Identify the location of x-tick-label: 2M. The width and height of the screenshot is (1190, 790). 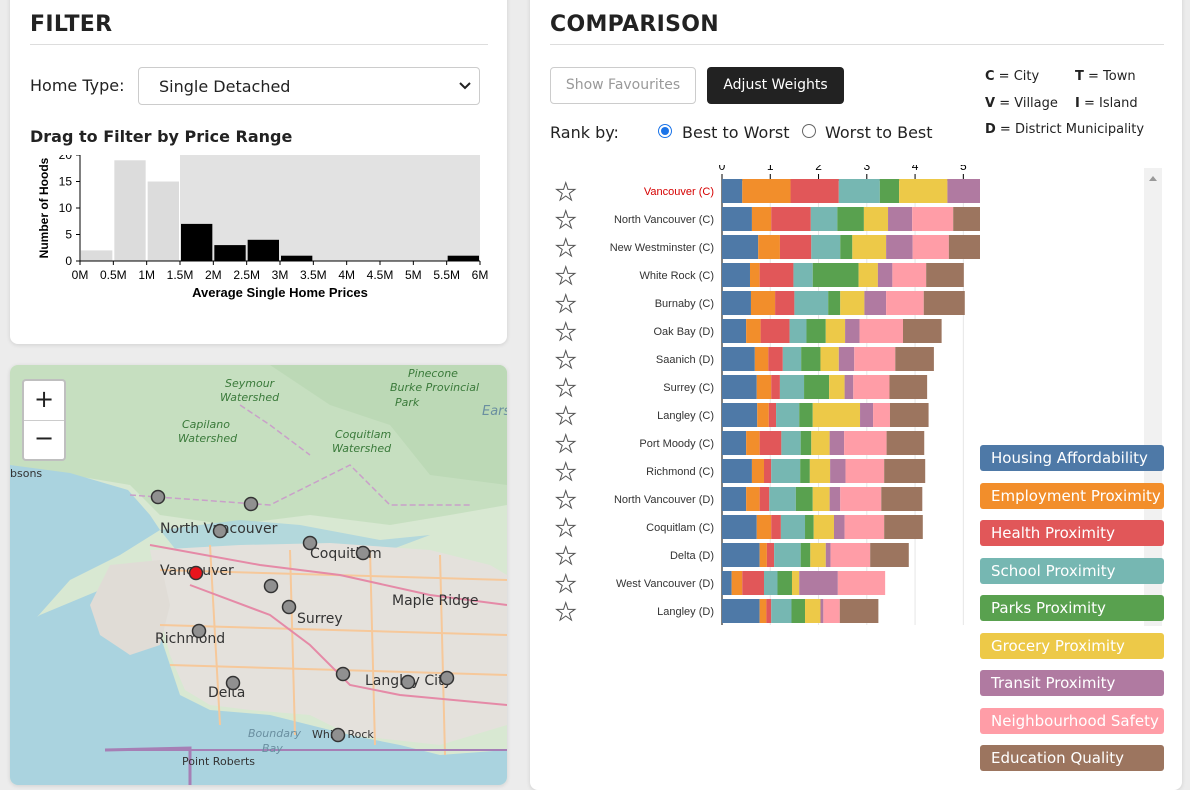
(213, 275).